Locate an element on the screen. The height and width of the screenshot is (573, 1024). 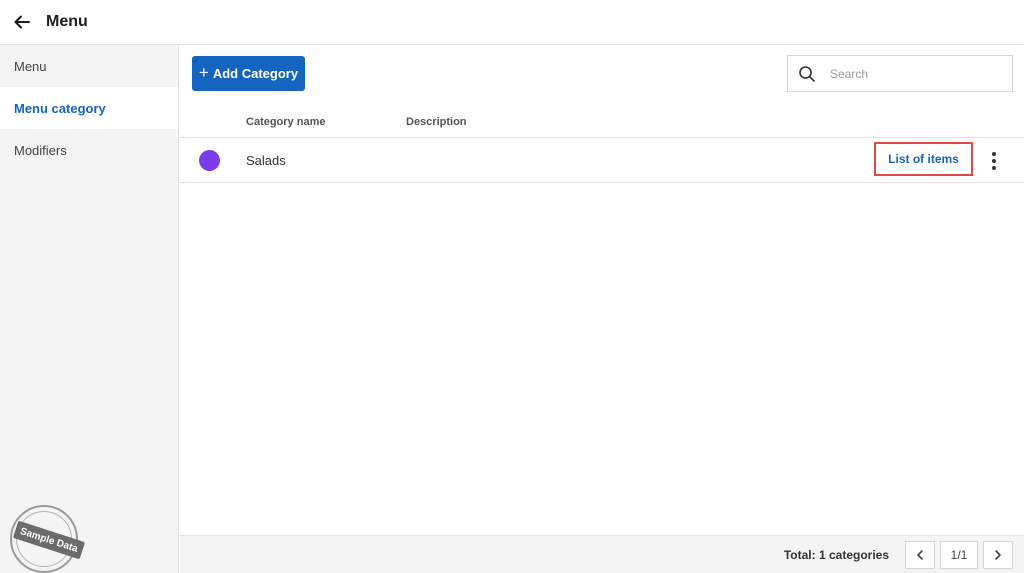
table-row: Salads List of items is located at coordinates (602, 160).